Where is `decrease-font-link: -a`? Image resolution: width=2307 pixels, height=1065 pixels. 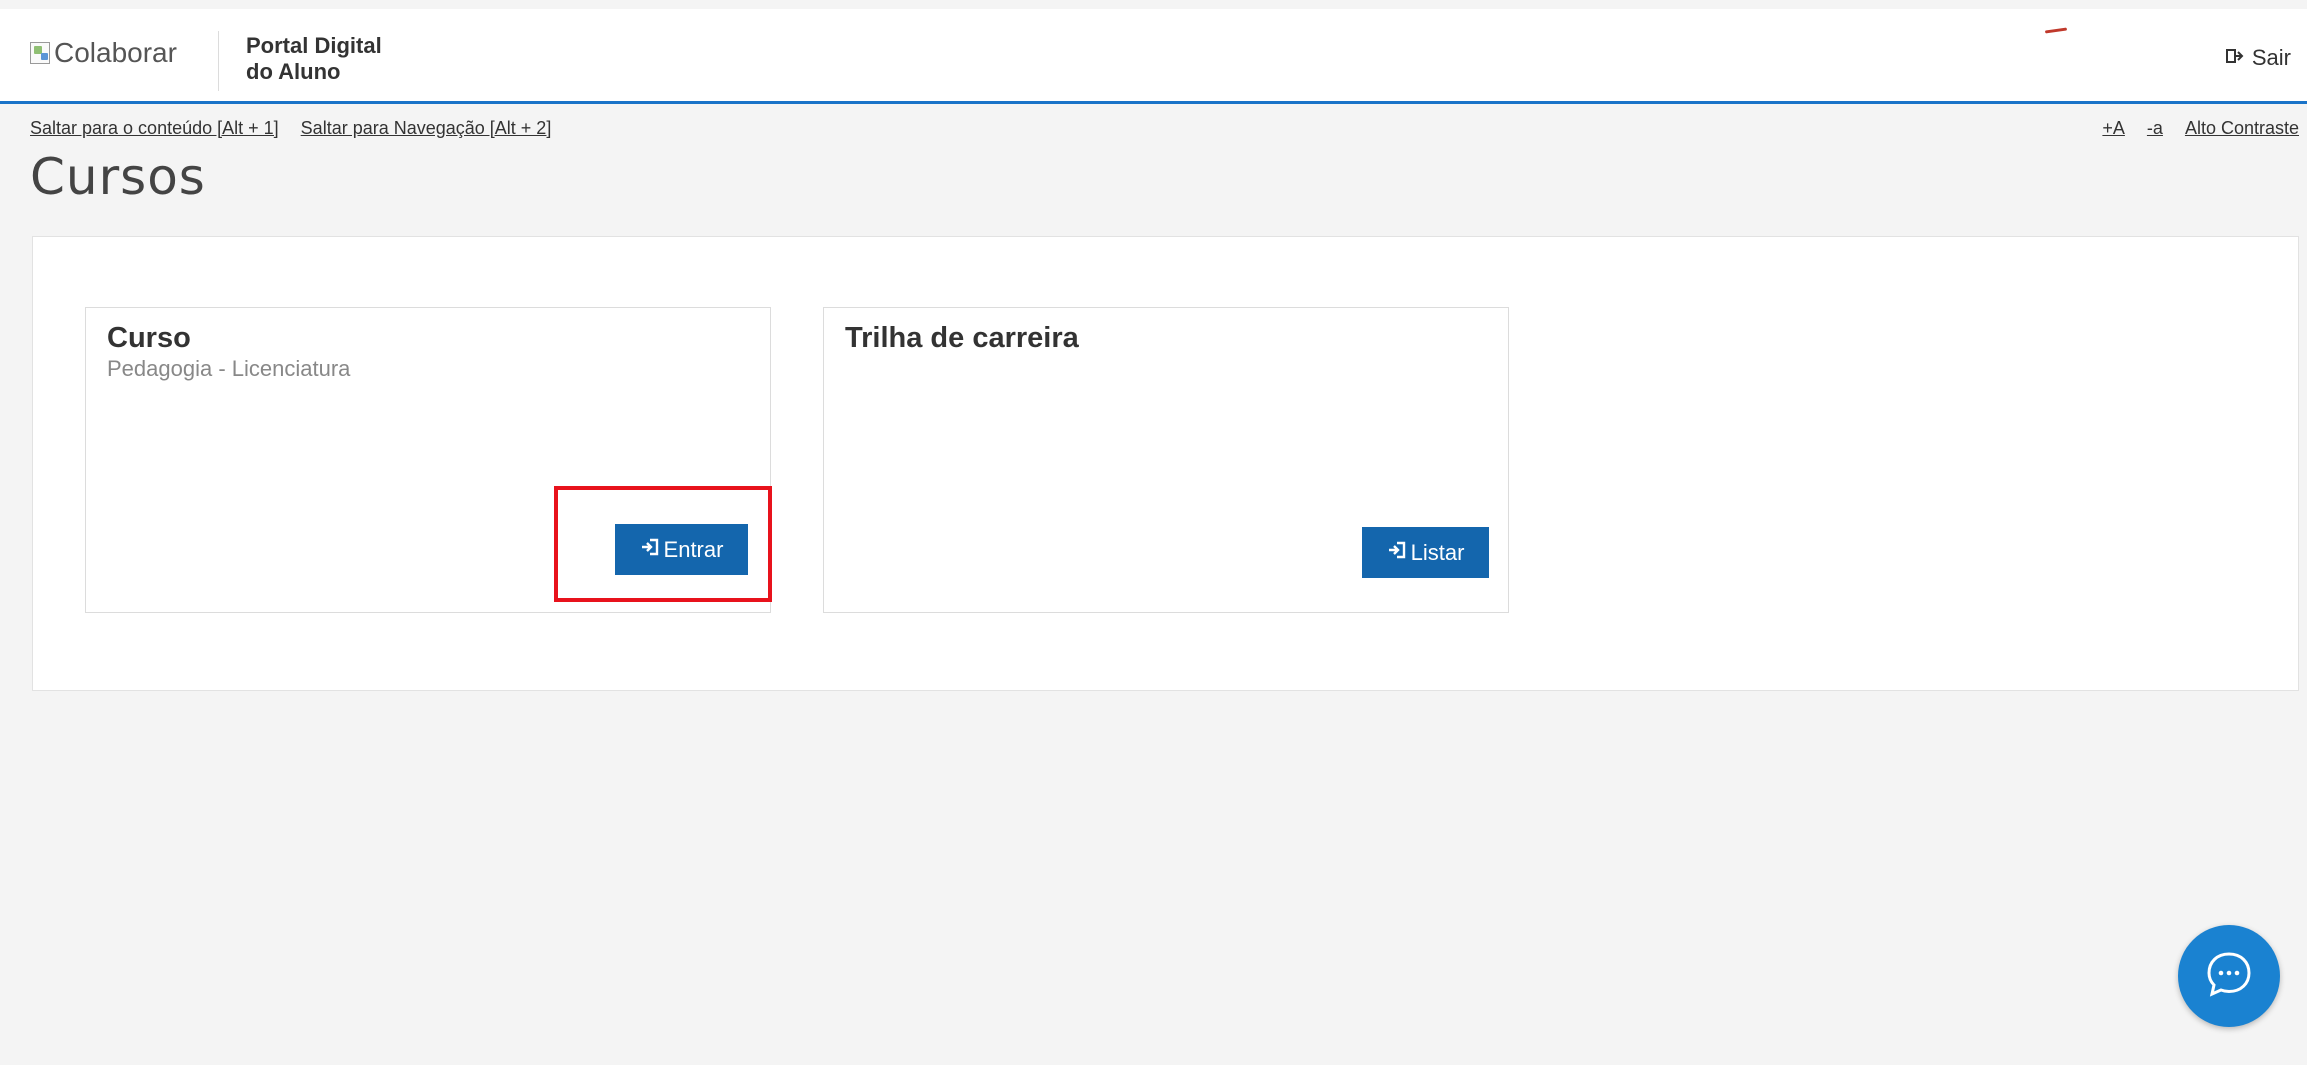
decrease-font-link: -a is located at coordinates (2155, 128).